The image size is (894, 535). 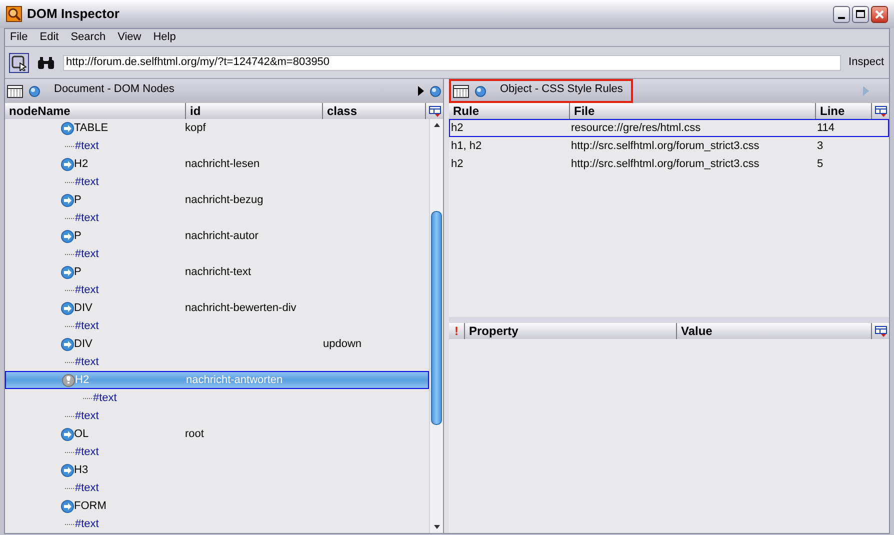 I want to click on tree-row: H2 nachricht-lesen, so click(x=217, y=164).